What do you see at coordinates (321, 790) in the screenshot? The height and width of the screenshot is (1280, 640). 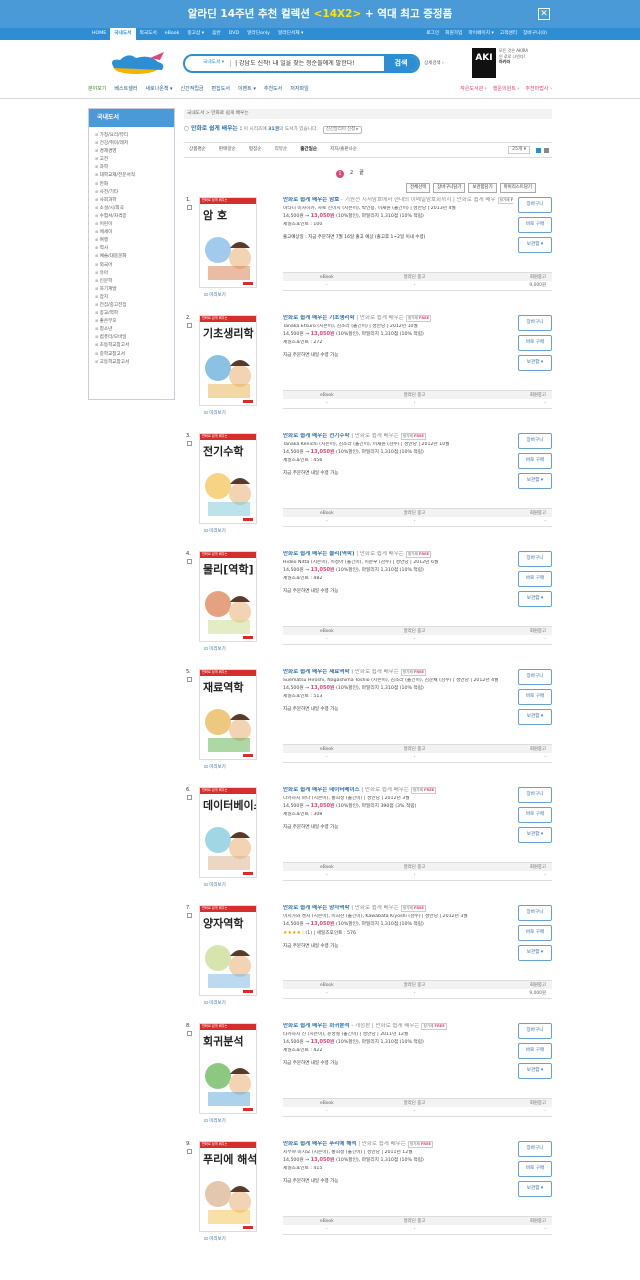 I see `item-title: 만화로 쉽게 배우는 데이터베이스` at bounding box center [321, 790].